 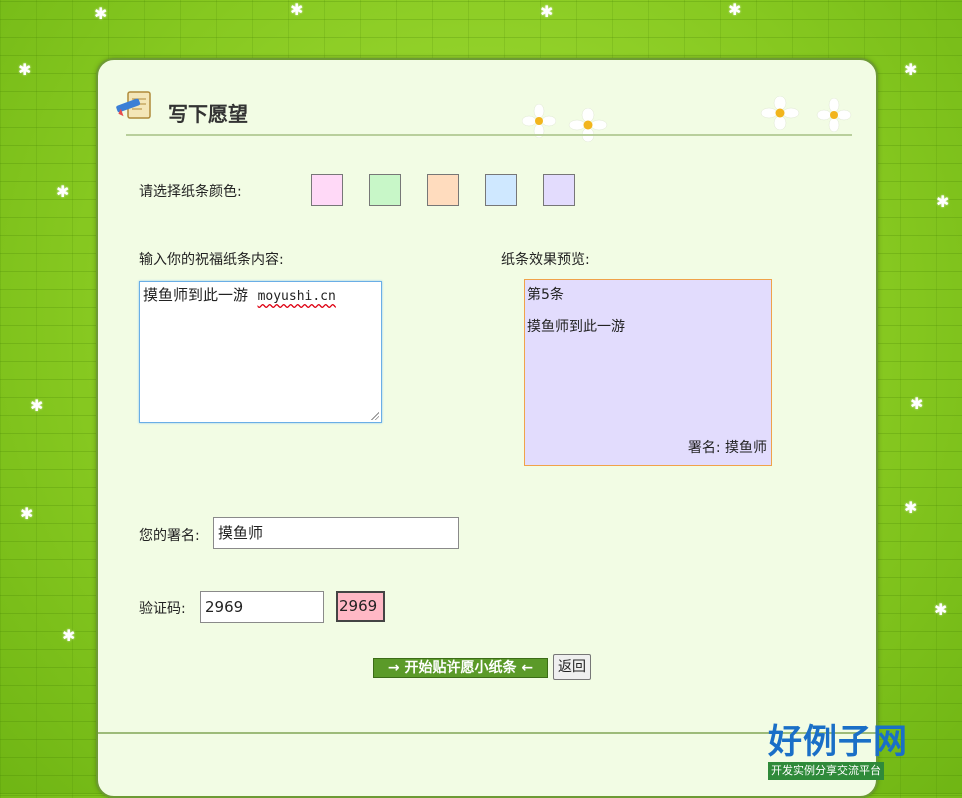 What do you see at coordinates (296, 296) in the screenshot?
I see `content-link-text: moyushi.cn` at bounding box center [296, 296].